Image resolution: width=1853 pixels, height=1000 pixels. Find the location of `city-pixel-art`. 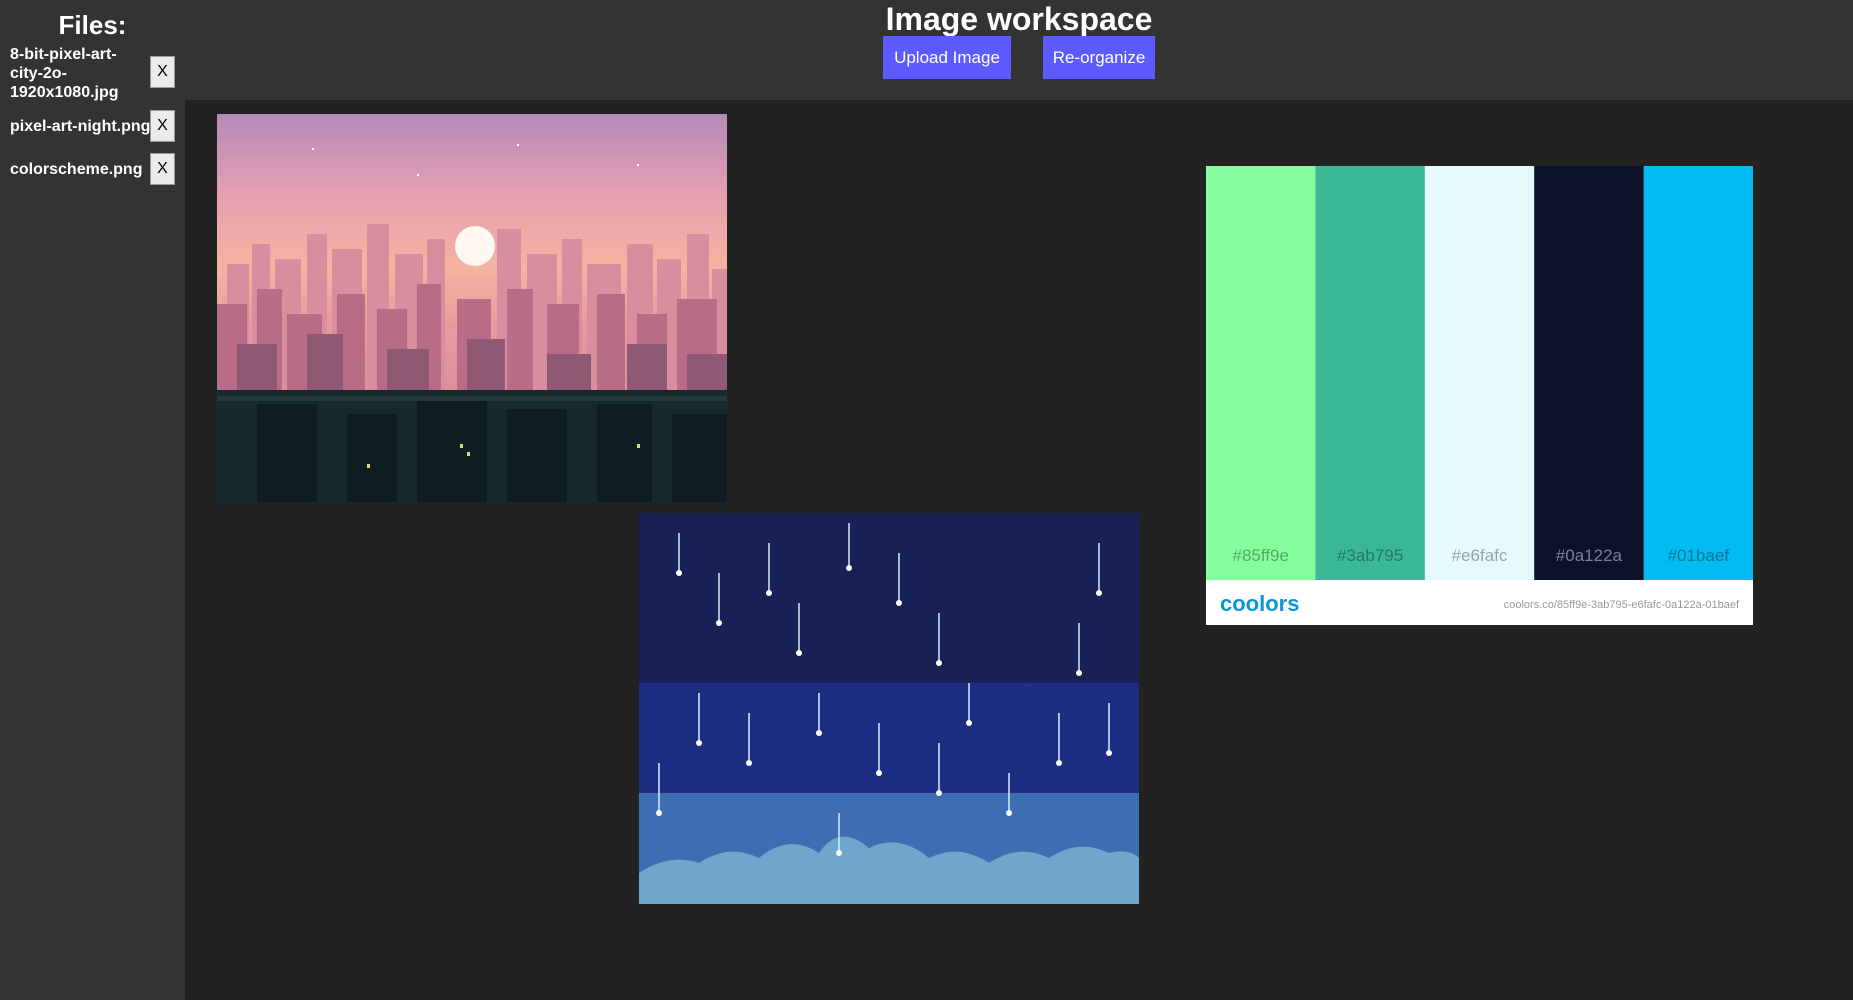

city-pixel-art is located at coordinates (472, 308).